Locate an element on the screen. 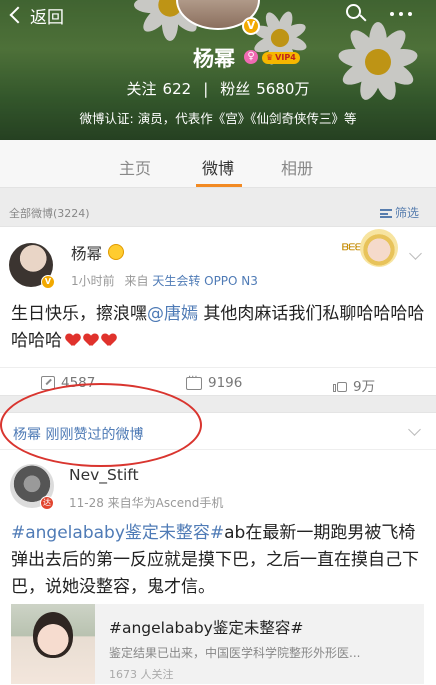 This screenshot has height=685, width=436. crown-emoji-icon is located at coordinates (116, 252).